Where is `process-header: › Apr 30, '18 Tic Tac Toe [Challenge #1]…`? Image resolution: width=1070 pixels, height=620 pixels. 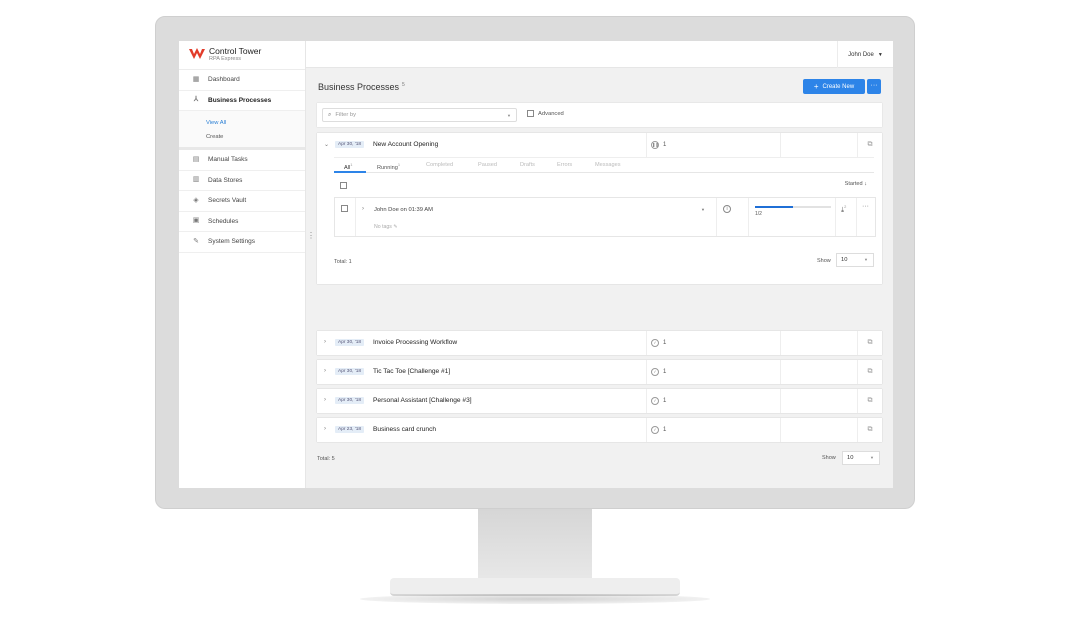
process-header: › Apr 30, '18 Tic Tac Toe [Challenge #1]… is located at coordinates (599, 372).